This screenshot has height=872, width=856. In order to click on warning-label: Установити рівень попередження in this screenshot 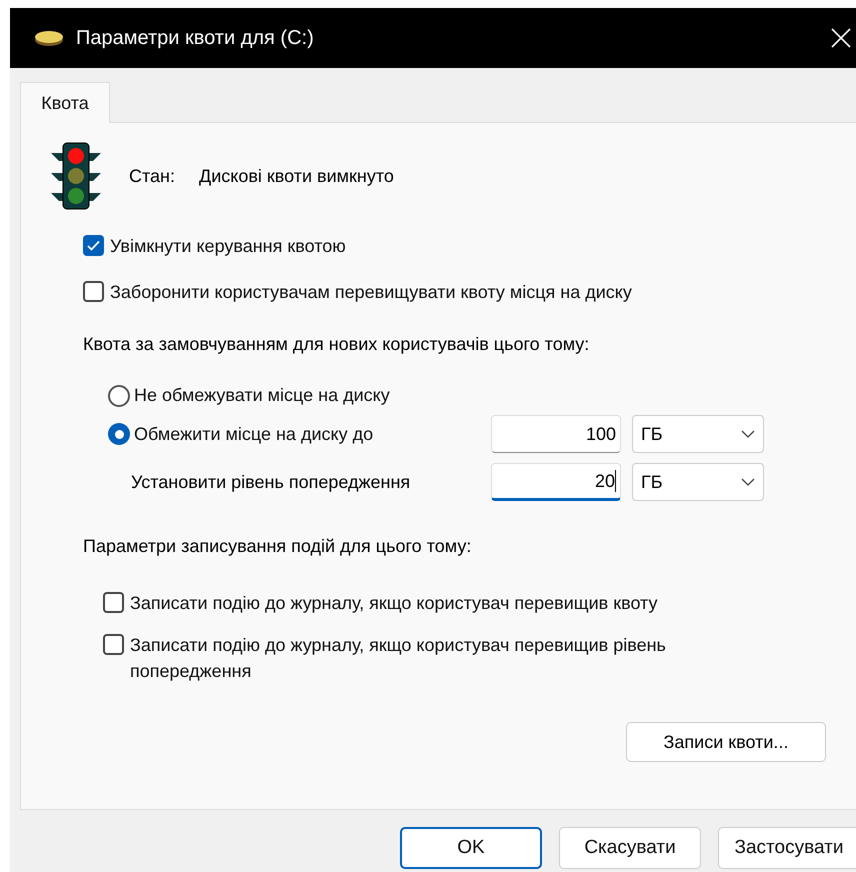, I will do `click(270, 482)`.